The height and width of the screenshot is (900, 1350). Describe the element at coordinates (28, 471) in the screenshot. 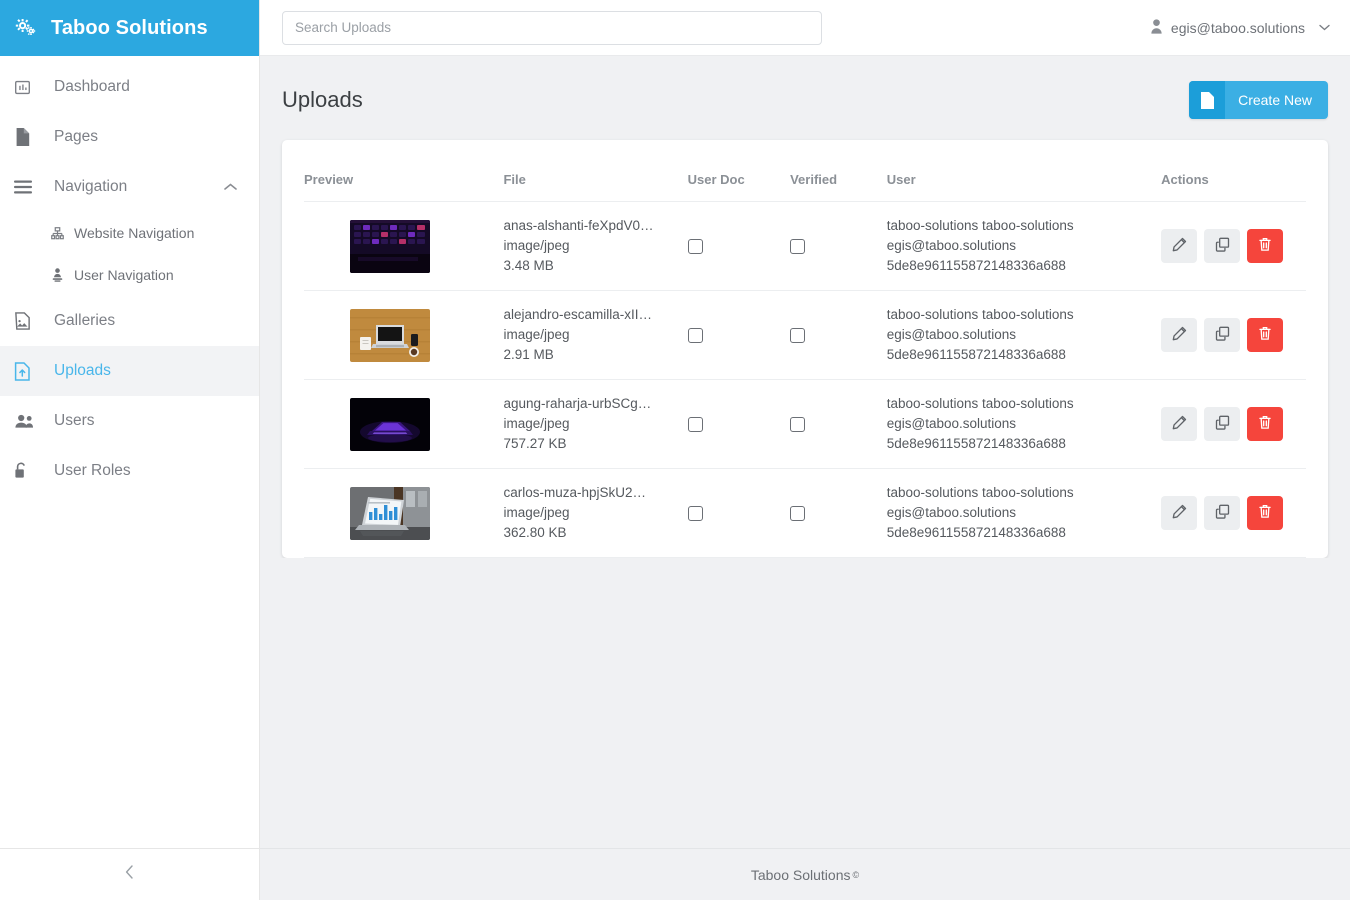

I see `unlock-icon` at that location.